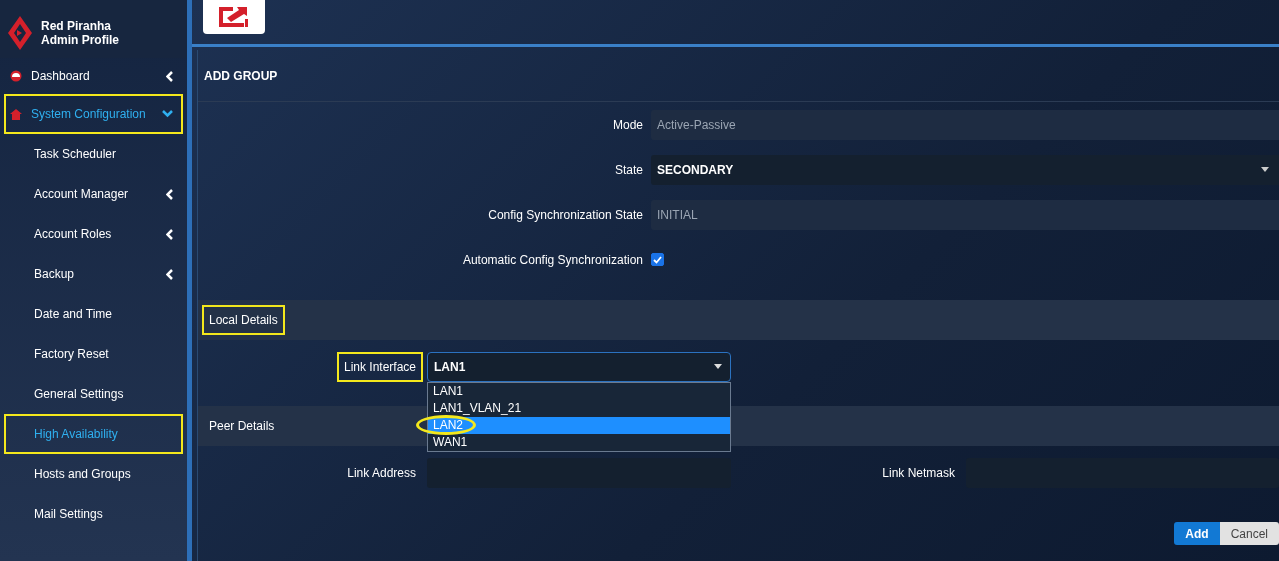 The width and height of the screenshot is (1279, 561). I want to click on sidebar-subitem: Mail Settings, so click(93, 514).